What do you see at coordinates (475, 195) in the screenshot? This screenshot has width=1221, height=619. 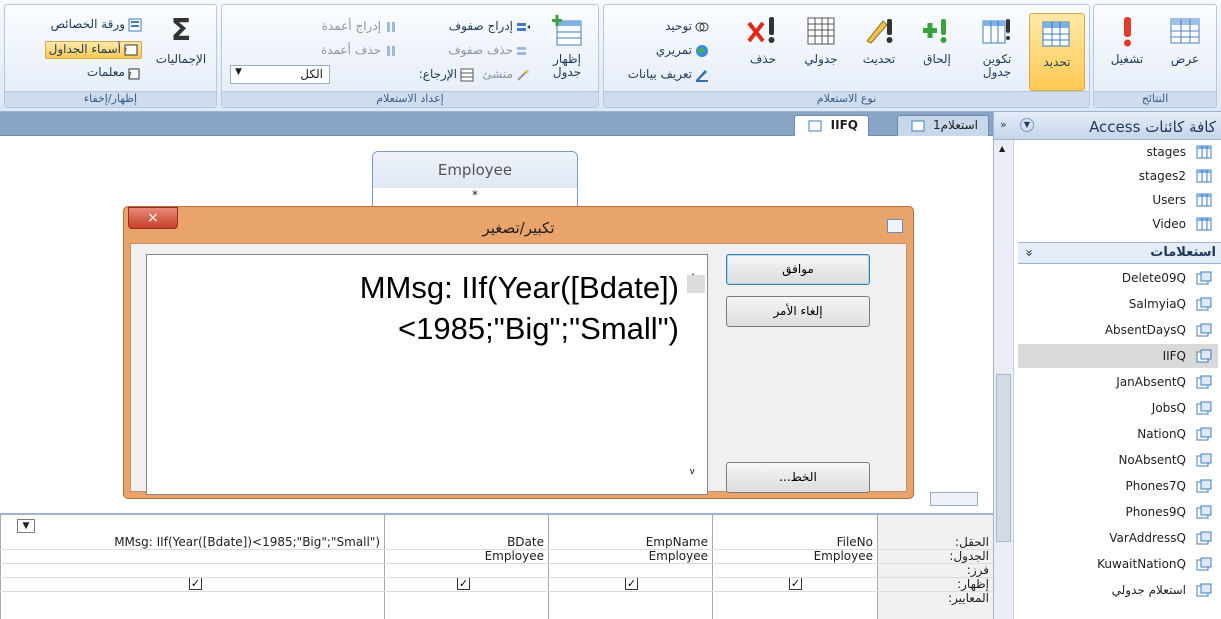 I see `field-list-star: *` at bounding box center [475, 195].